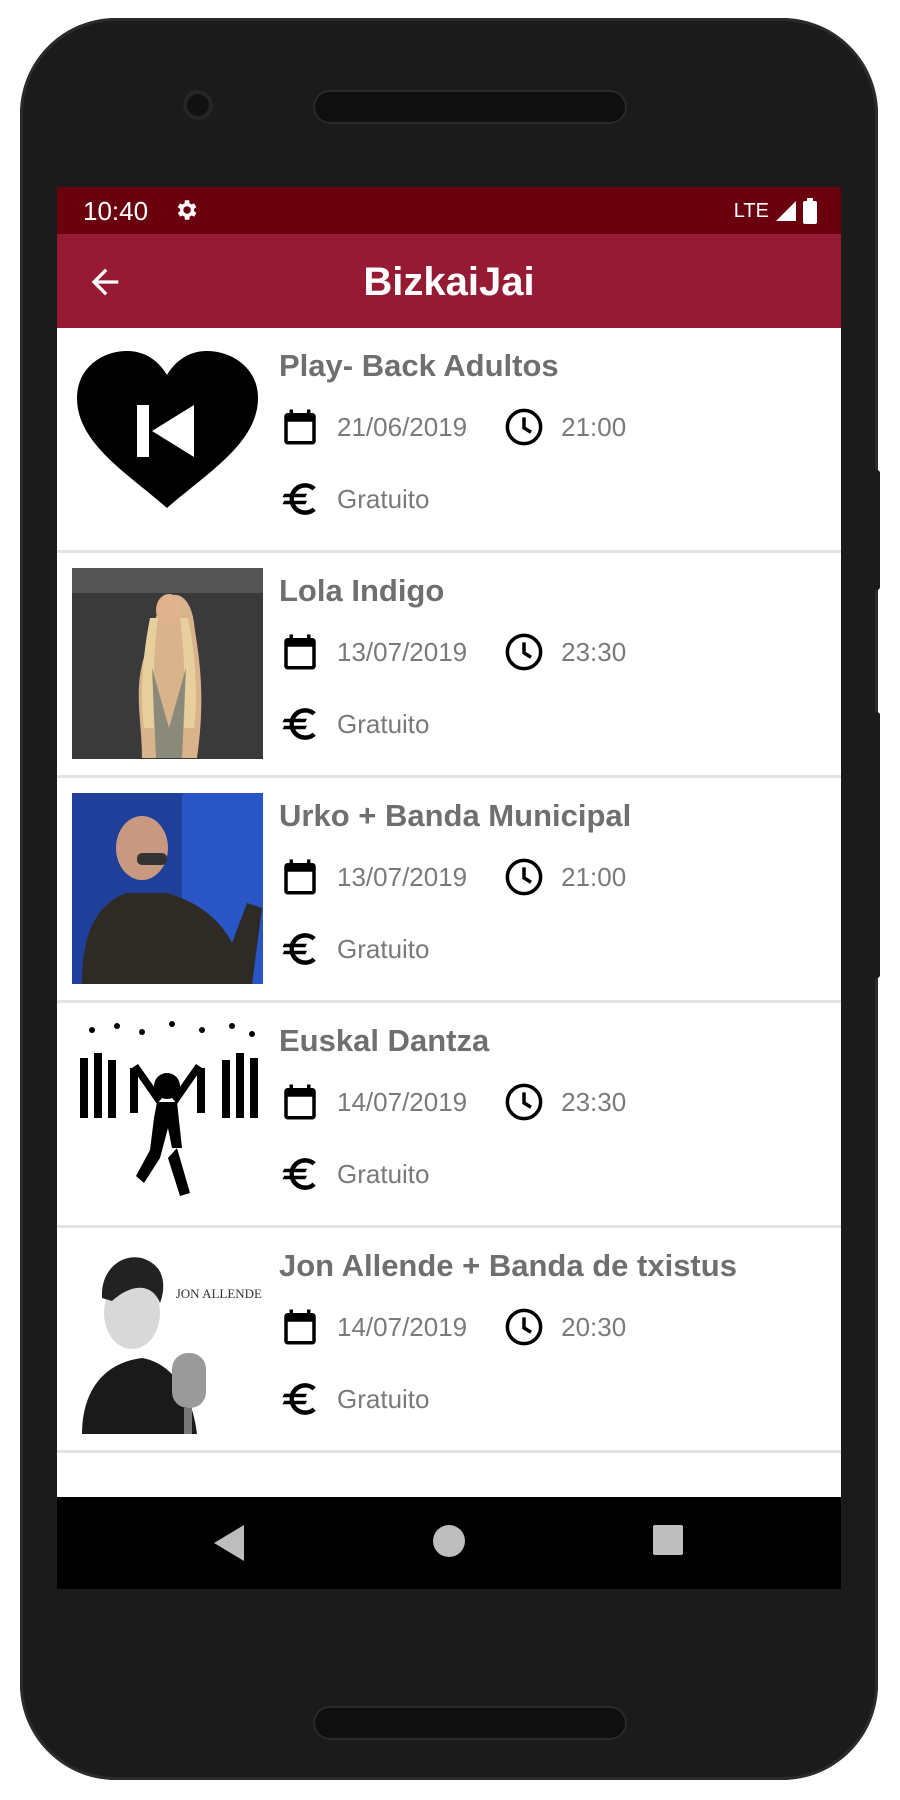  I want to click on dancing-crowd-icon, so click(167, 1113).